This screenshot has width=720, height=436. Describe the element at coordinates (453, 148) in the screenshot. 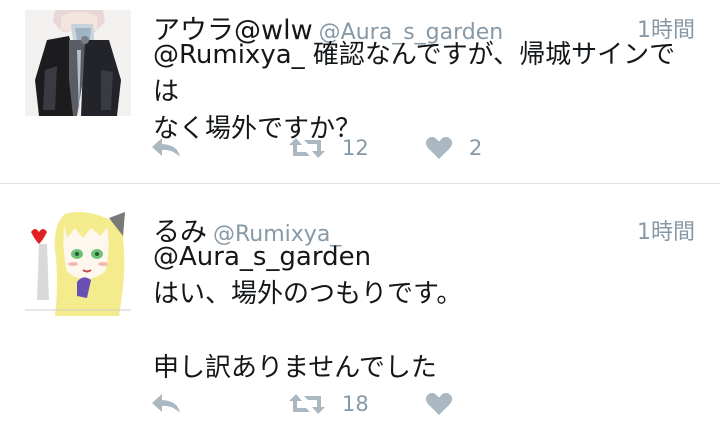

I see `like-button: 2` at that location.